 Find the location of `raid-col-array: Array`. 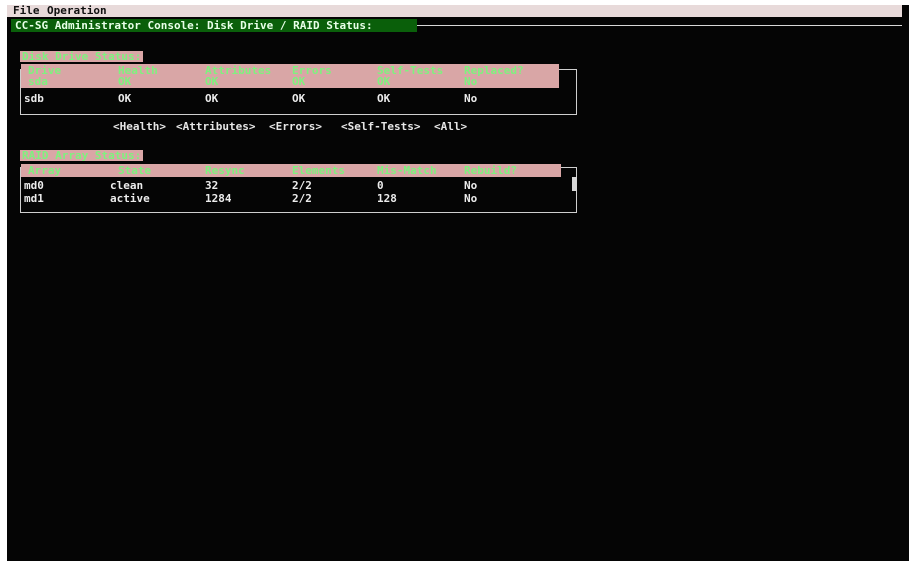

raid-col-array: Array is located at coordinates (45, 170).